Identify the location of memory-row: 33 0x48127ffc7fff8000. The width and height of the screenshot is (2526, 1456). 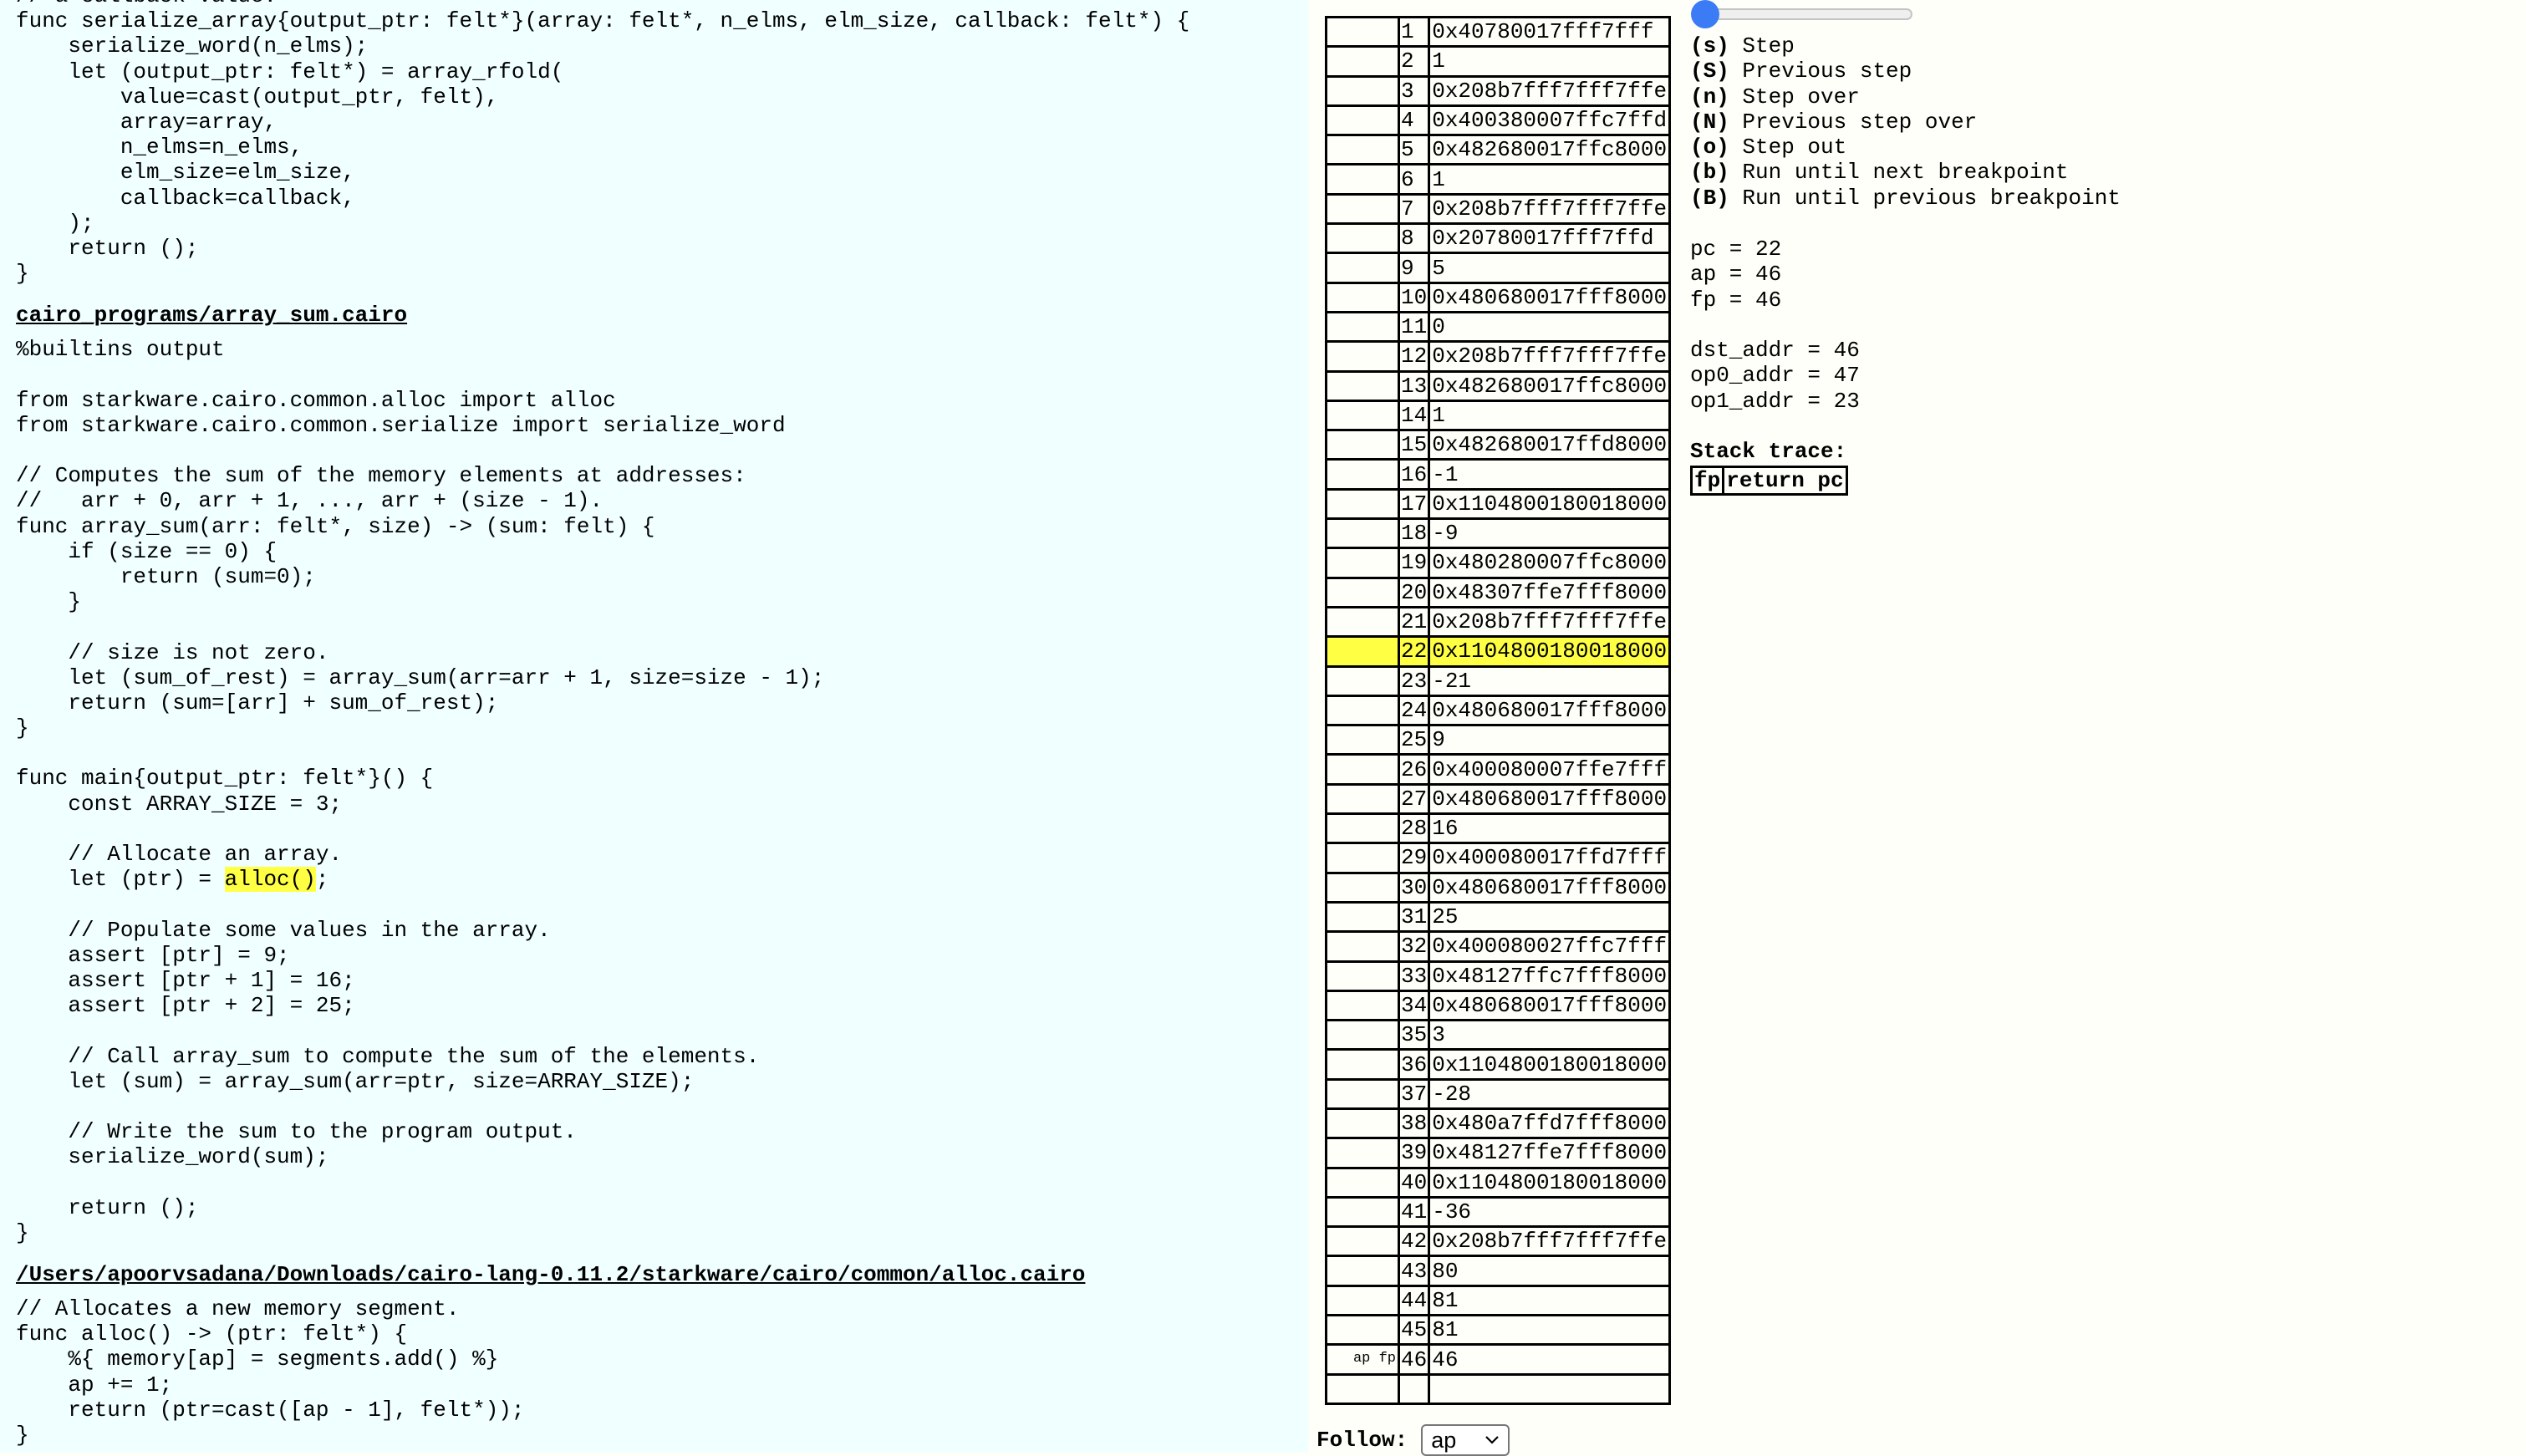
(1499, 976).